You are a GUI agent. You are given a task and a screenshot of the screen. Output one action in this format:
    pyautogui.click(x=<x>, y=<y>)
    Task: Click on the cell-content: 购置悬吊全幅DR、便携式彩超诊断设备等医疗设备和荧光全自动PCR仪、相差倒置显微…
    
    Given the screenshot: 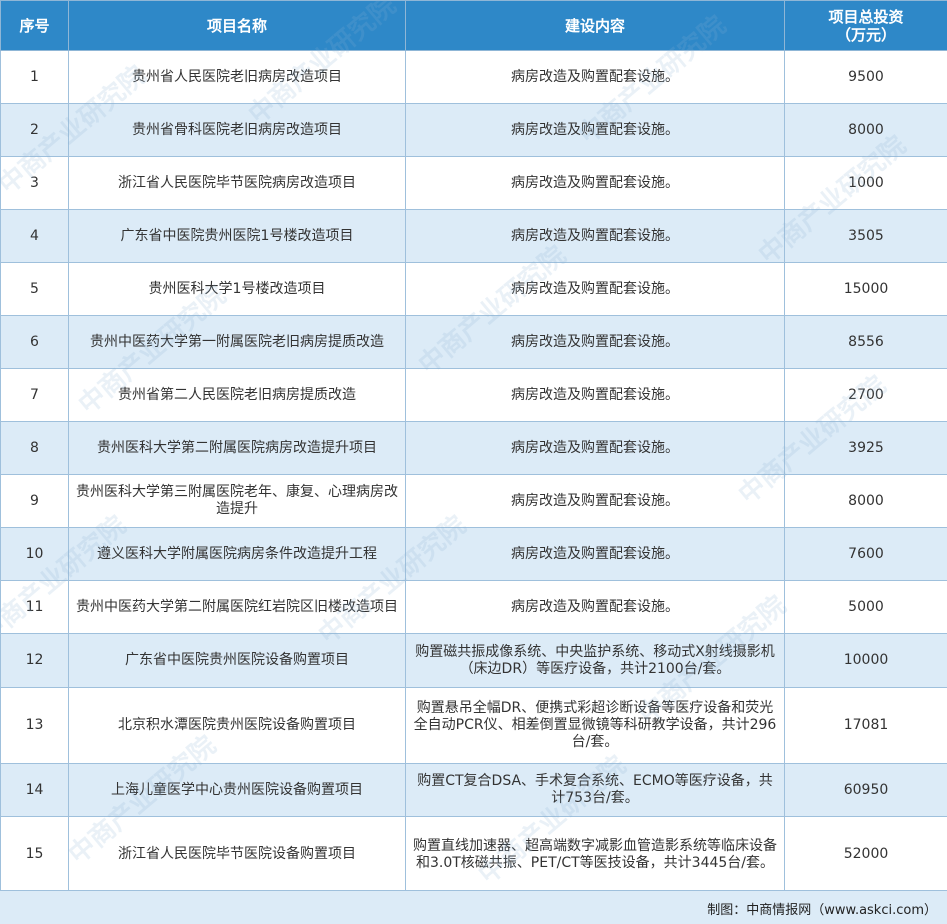 What is the action you would take?
    pyautogui.click(x=595, y=725)
    